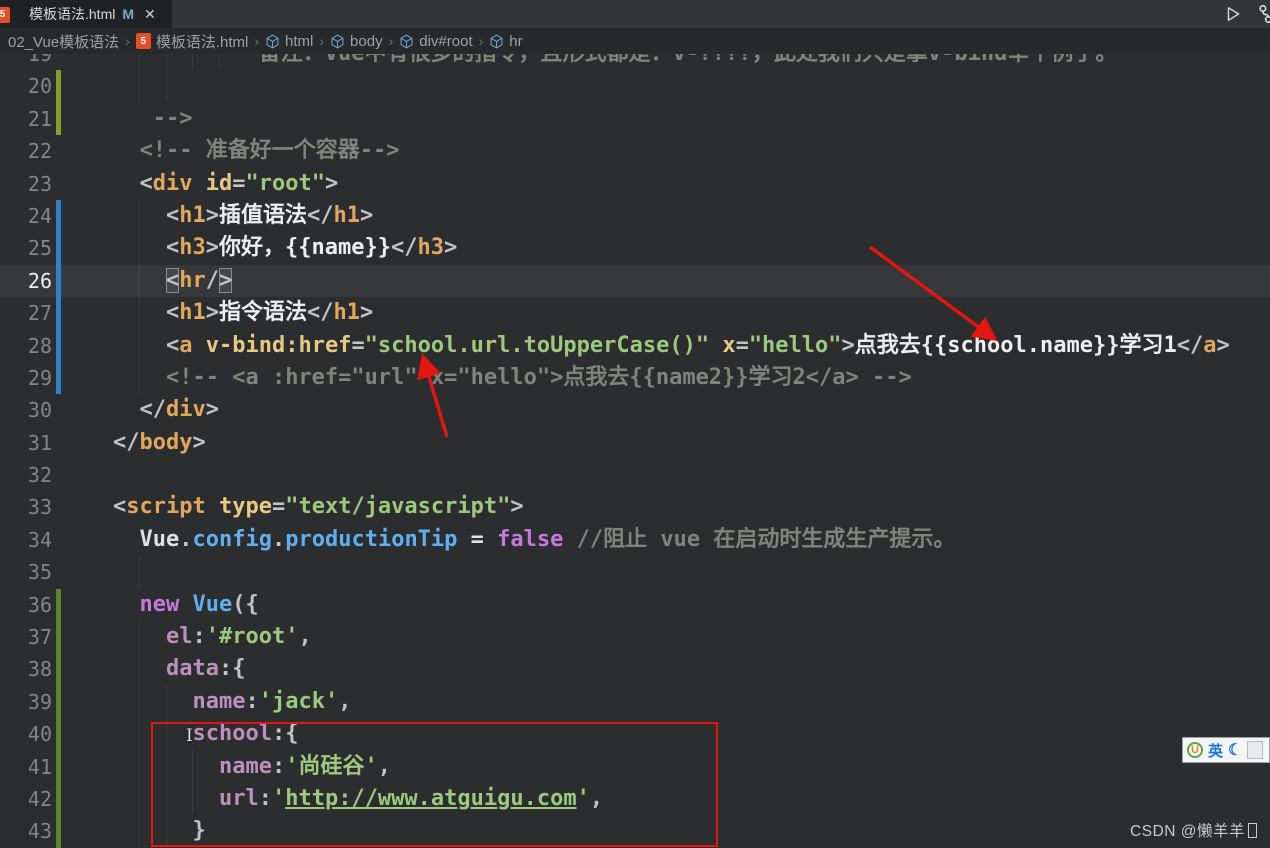  I want to click on code-text: name:'jack',, so click(665, 702).